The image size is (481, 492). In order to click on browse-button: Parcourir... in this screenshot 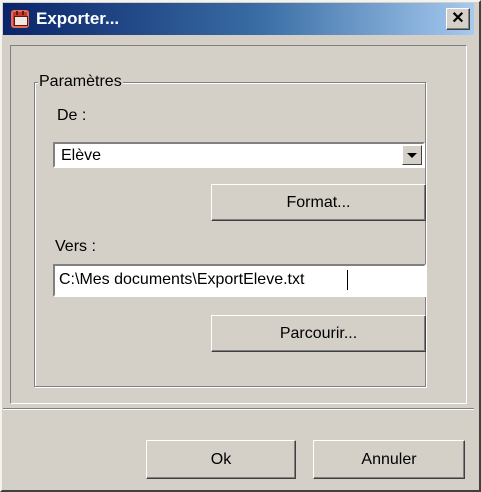, I will do `click(318, 333)`.